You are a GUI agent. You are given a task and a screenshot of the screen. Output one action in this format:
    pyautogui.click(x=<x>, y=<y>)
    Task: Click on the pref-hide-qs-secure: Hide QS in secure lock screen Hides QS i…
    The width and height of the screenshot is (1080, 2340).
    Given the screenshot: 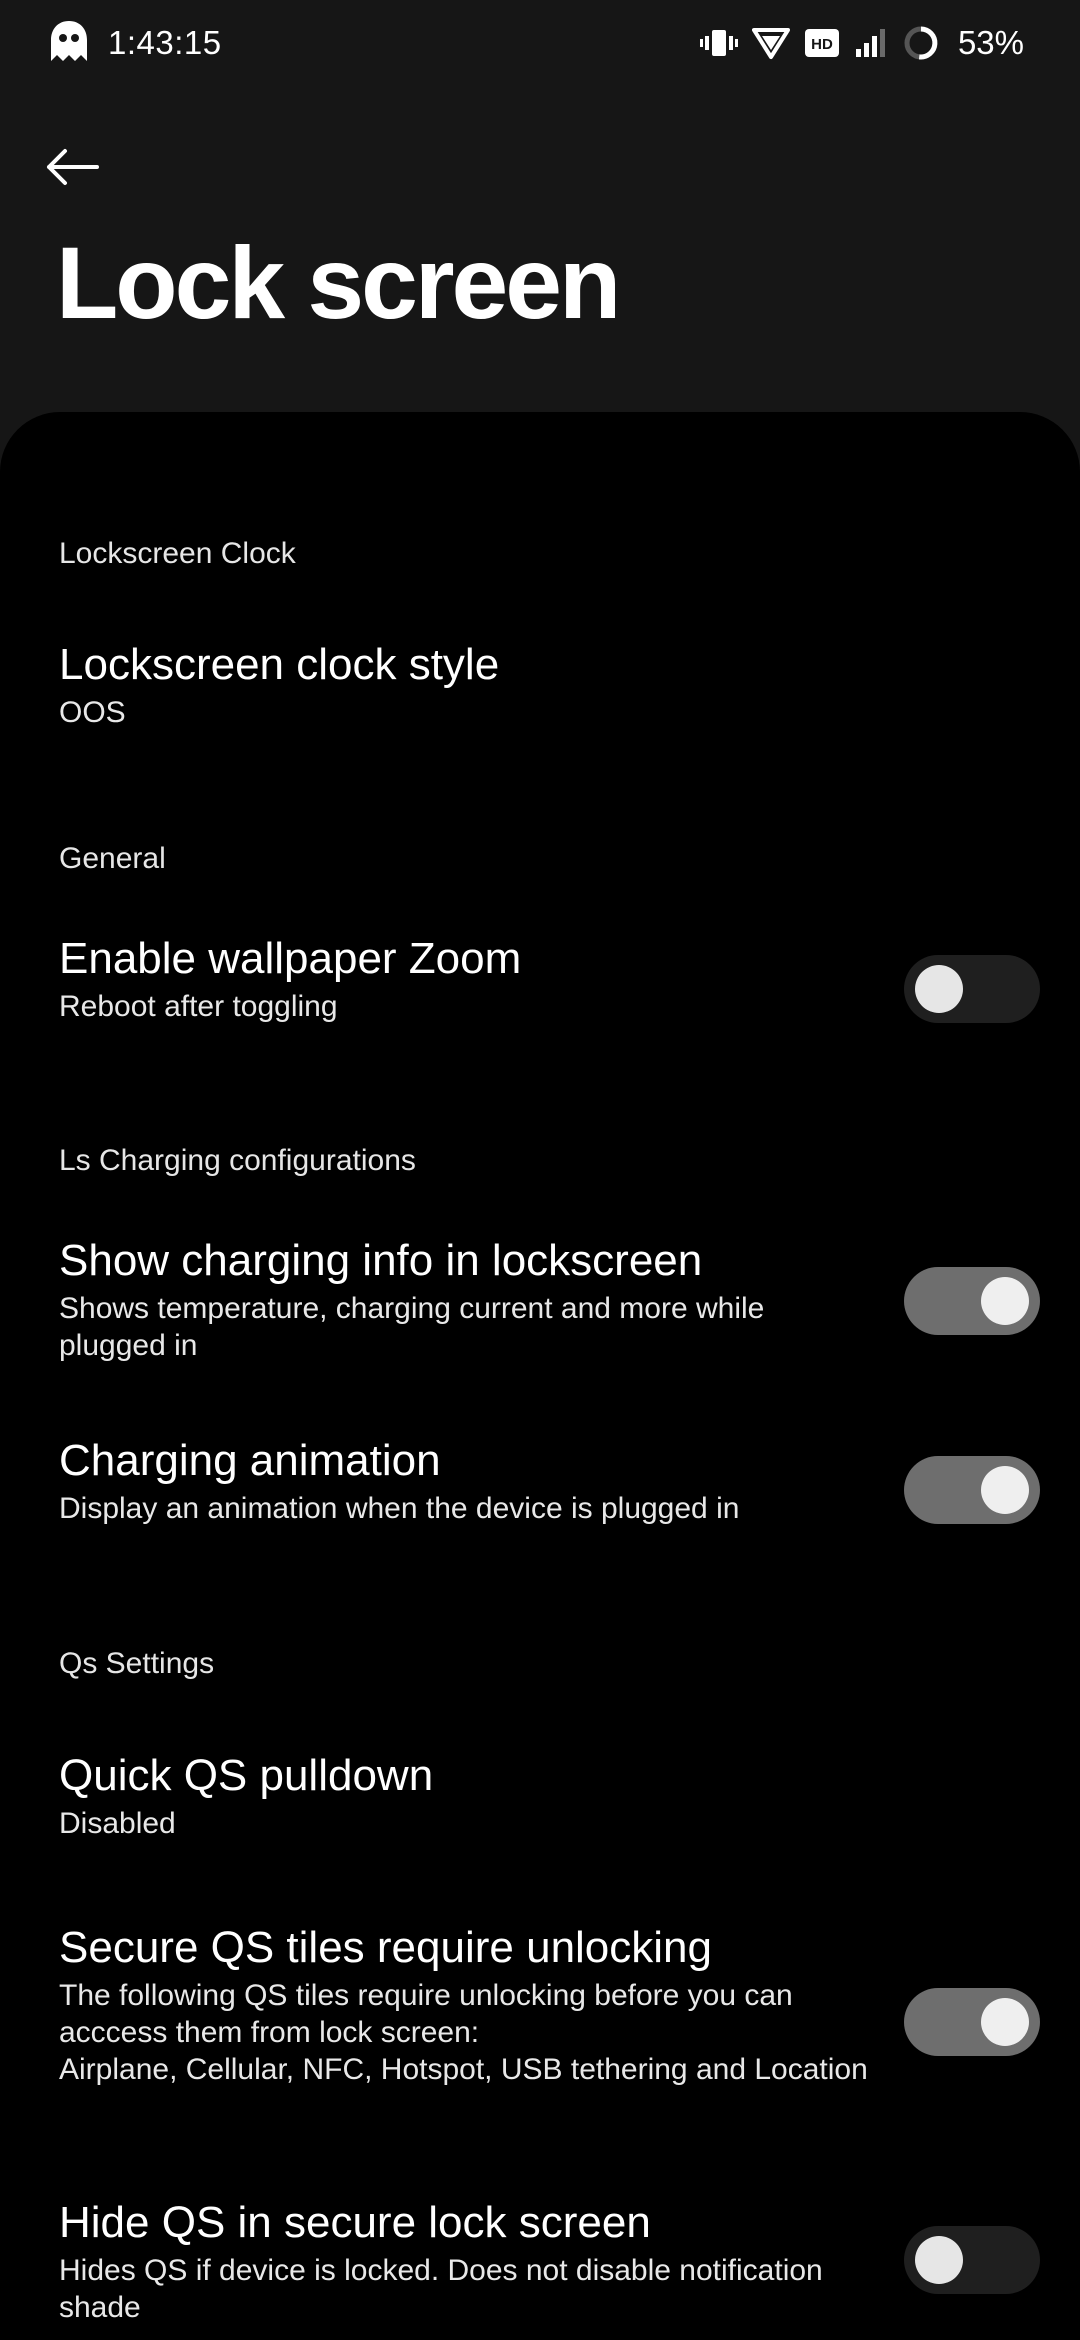 What is the action you would take?
    pyautogui.click(x=469, y=2261)
    